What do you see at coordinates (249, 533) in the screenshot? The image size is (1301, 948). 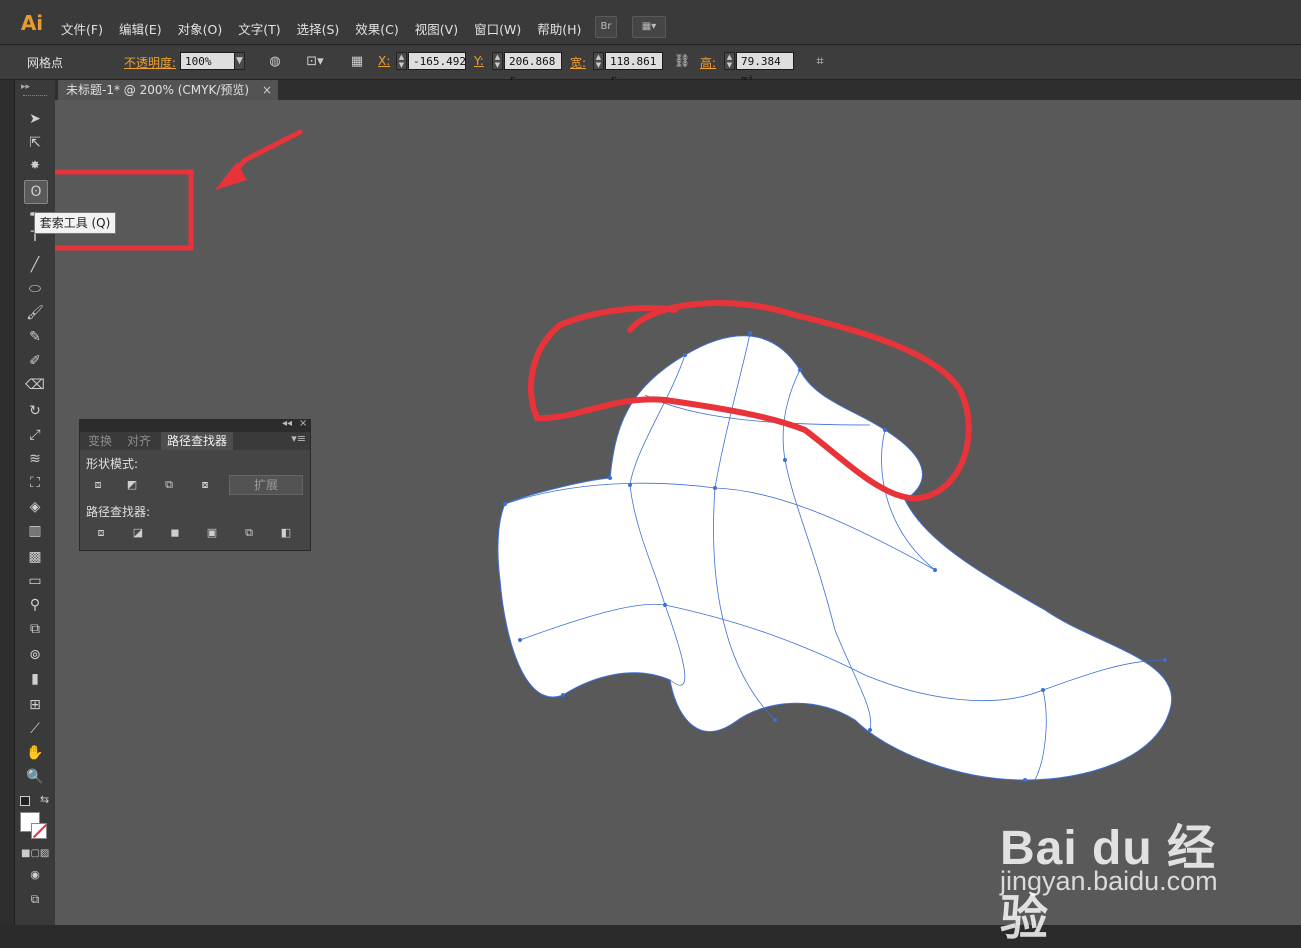 I see `outline-icon: ⧉` at bounding box center [249, 533].